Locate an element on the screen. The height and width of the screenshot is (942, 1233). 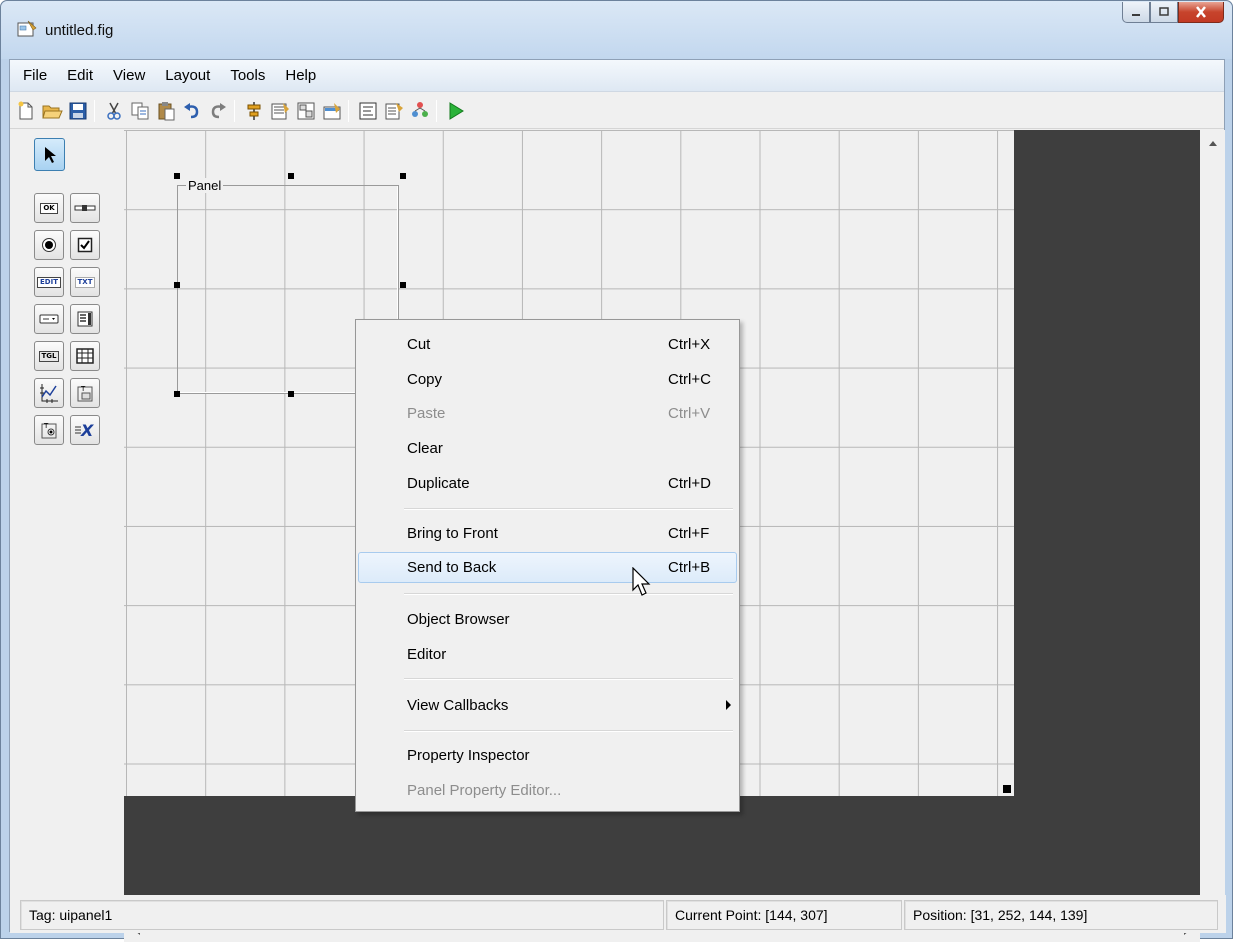
menu-item-label: Object Browser is located at coordinates (458, 619).